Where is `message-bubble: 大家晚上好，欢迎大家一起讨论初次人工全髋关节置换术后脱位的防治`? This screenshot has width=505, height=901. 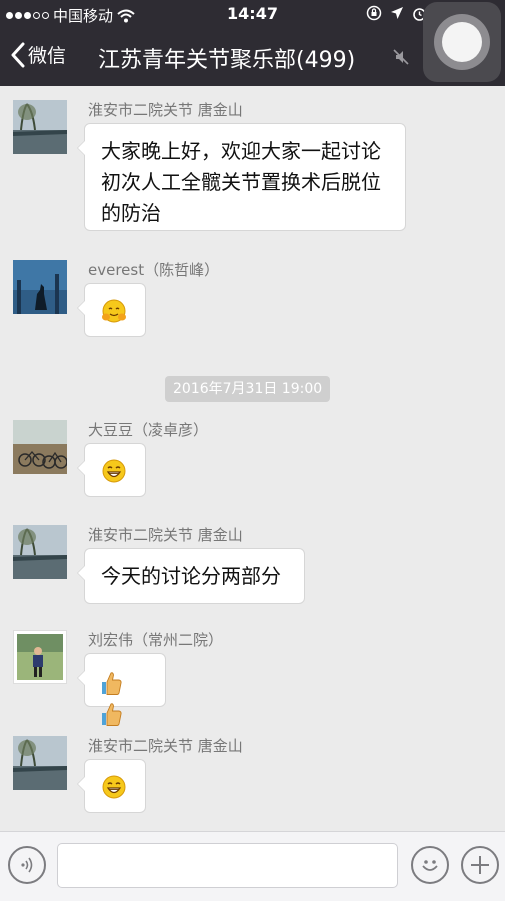
message-bubble: 大家晚上好，欢迎大家一起讨论初次人工全髋关节置换术后脱位的防治 is located at coordinates (241, 177).